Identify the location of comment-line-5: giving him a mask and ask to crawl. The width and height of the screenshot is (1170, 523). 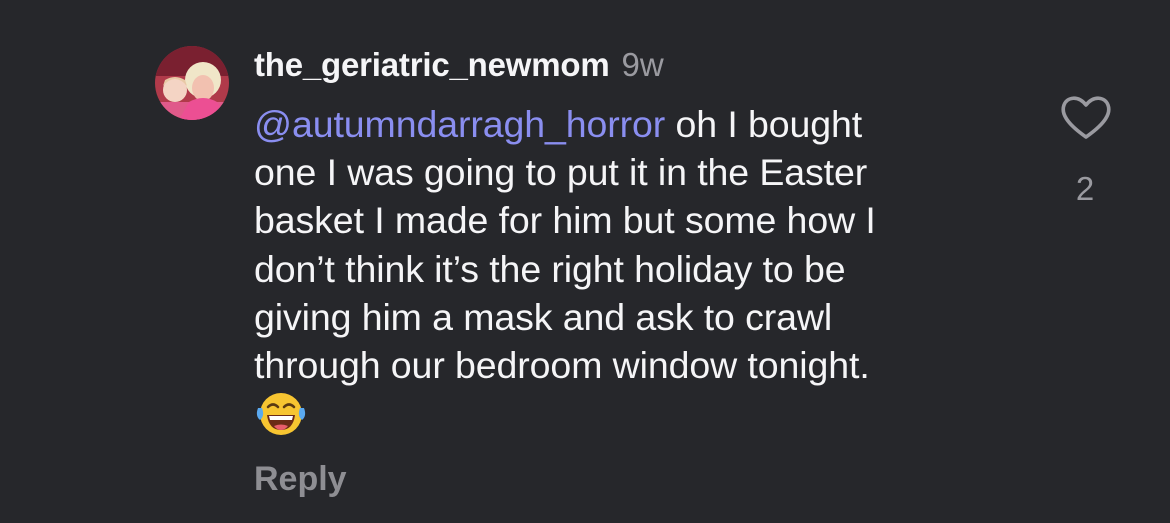
(543, 316).